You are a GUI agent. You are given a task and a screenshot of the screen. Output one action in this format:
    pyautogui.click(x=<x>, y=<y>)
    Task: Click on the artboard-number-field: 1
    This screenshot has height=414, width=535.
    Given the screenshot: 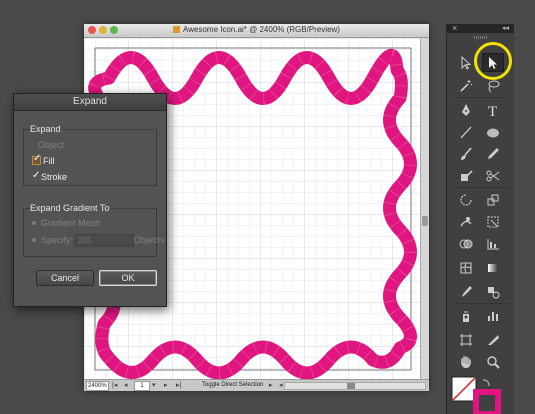 What is the action you would take?
    pyautogui.click(x=142, y=386)
    